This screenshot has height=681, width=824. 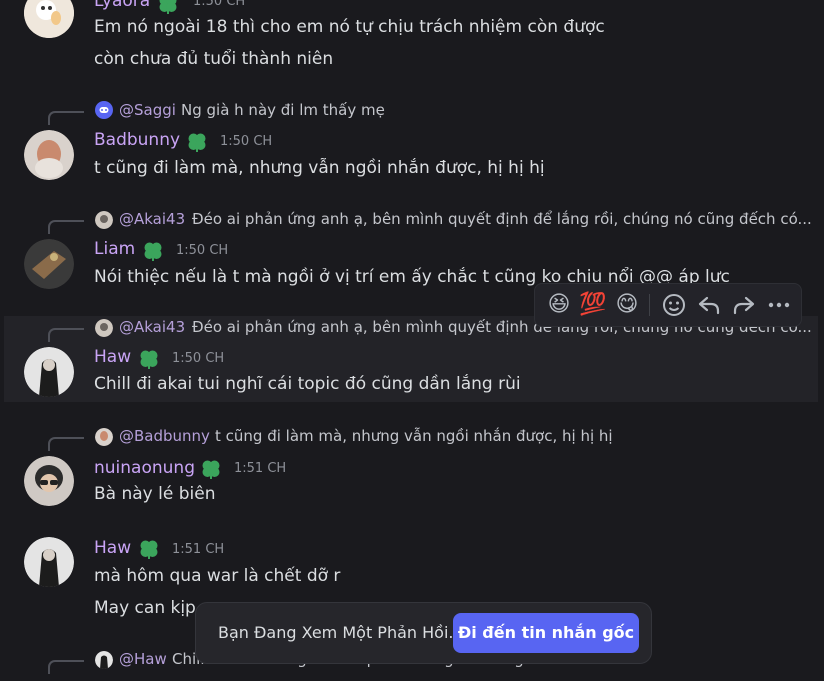 What do you see at coordinates (546, 633) in the screenshot?
I see `jump-to-original-button: Đi đến tin nhắn gốc` at bounding box center [546, 633].